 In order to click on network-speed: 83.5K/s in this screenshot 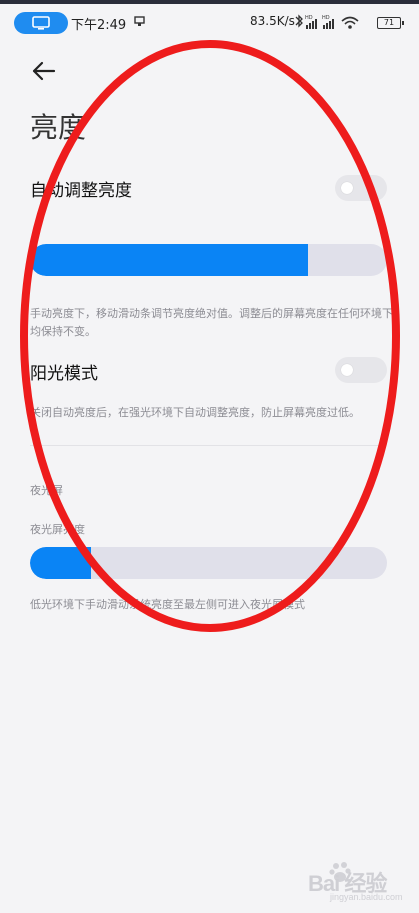, I will do `click(272, 21)`.